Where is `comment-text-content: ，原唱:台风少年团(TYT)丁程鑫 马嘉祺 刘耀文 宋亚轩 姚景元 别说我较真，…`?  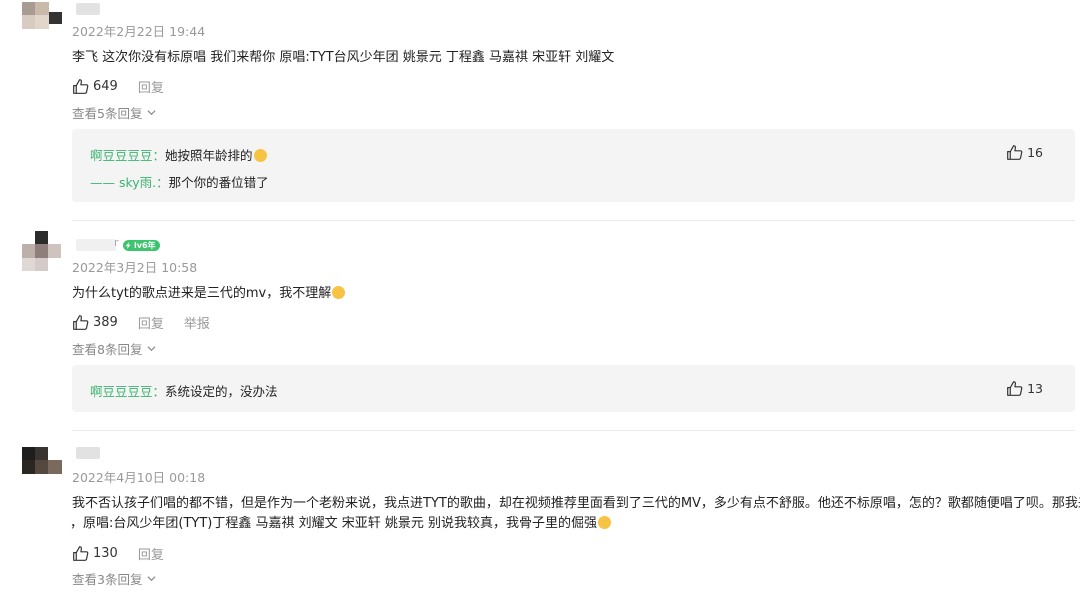
comment-text-content: ，原唱:台风少年团(TYT)丁程鑫 马嘉祺 刘耀文 宋亚轩 姚景元 别说我较真，… is located at coordinates (334, 523).